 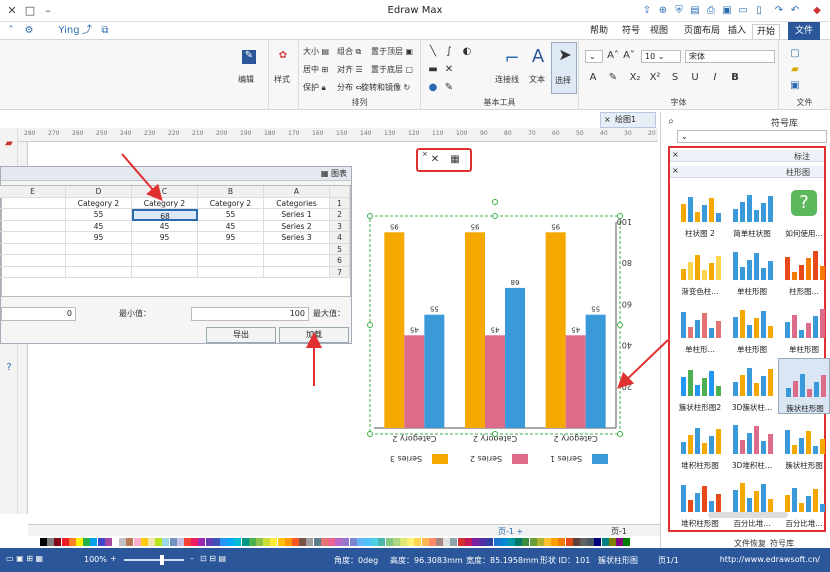 What do you see at coordinates (449, 88) in the screenshot?
I see `pen-tool-icon: ✎` at bounding box center [449, 88].